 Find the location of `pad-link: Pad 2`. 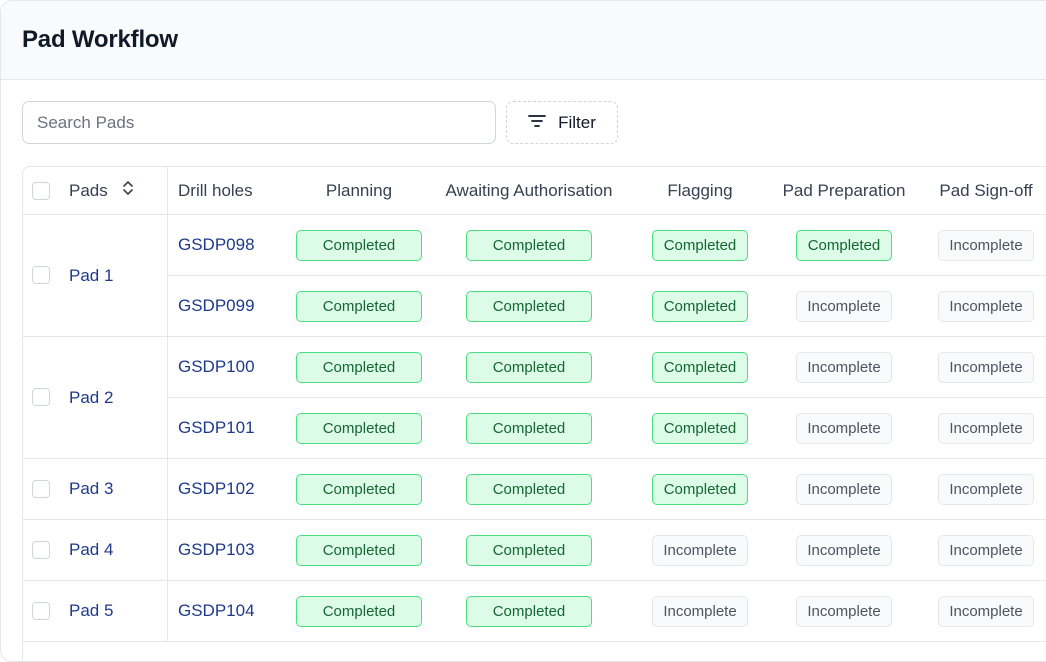

pad-link: Pad 2 is located at coordinates (91, 397).